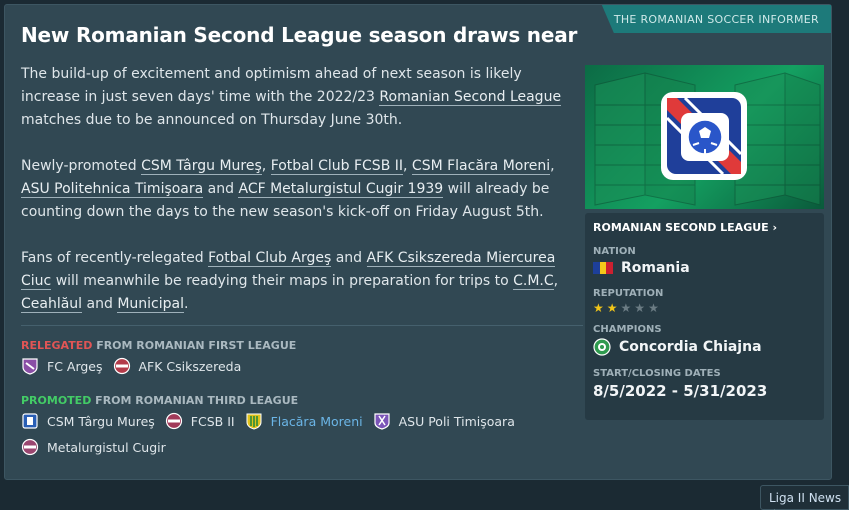  I want to click on link-fcsb-ii: Fotbal Club FCSB II, so click(337, 166).